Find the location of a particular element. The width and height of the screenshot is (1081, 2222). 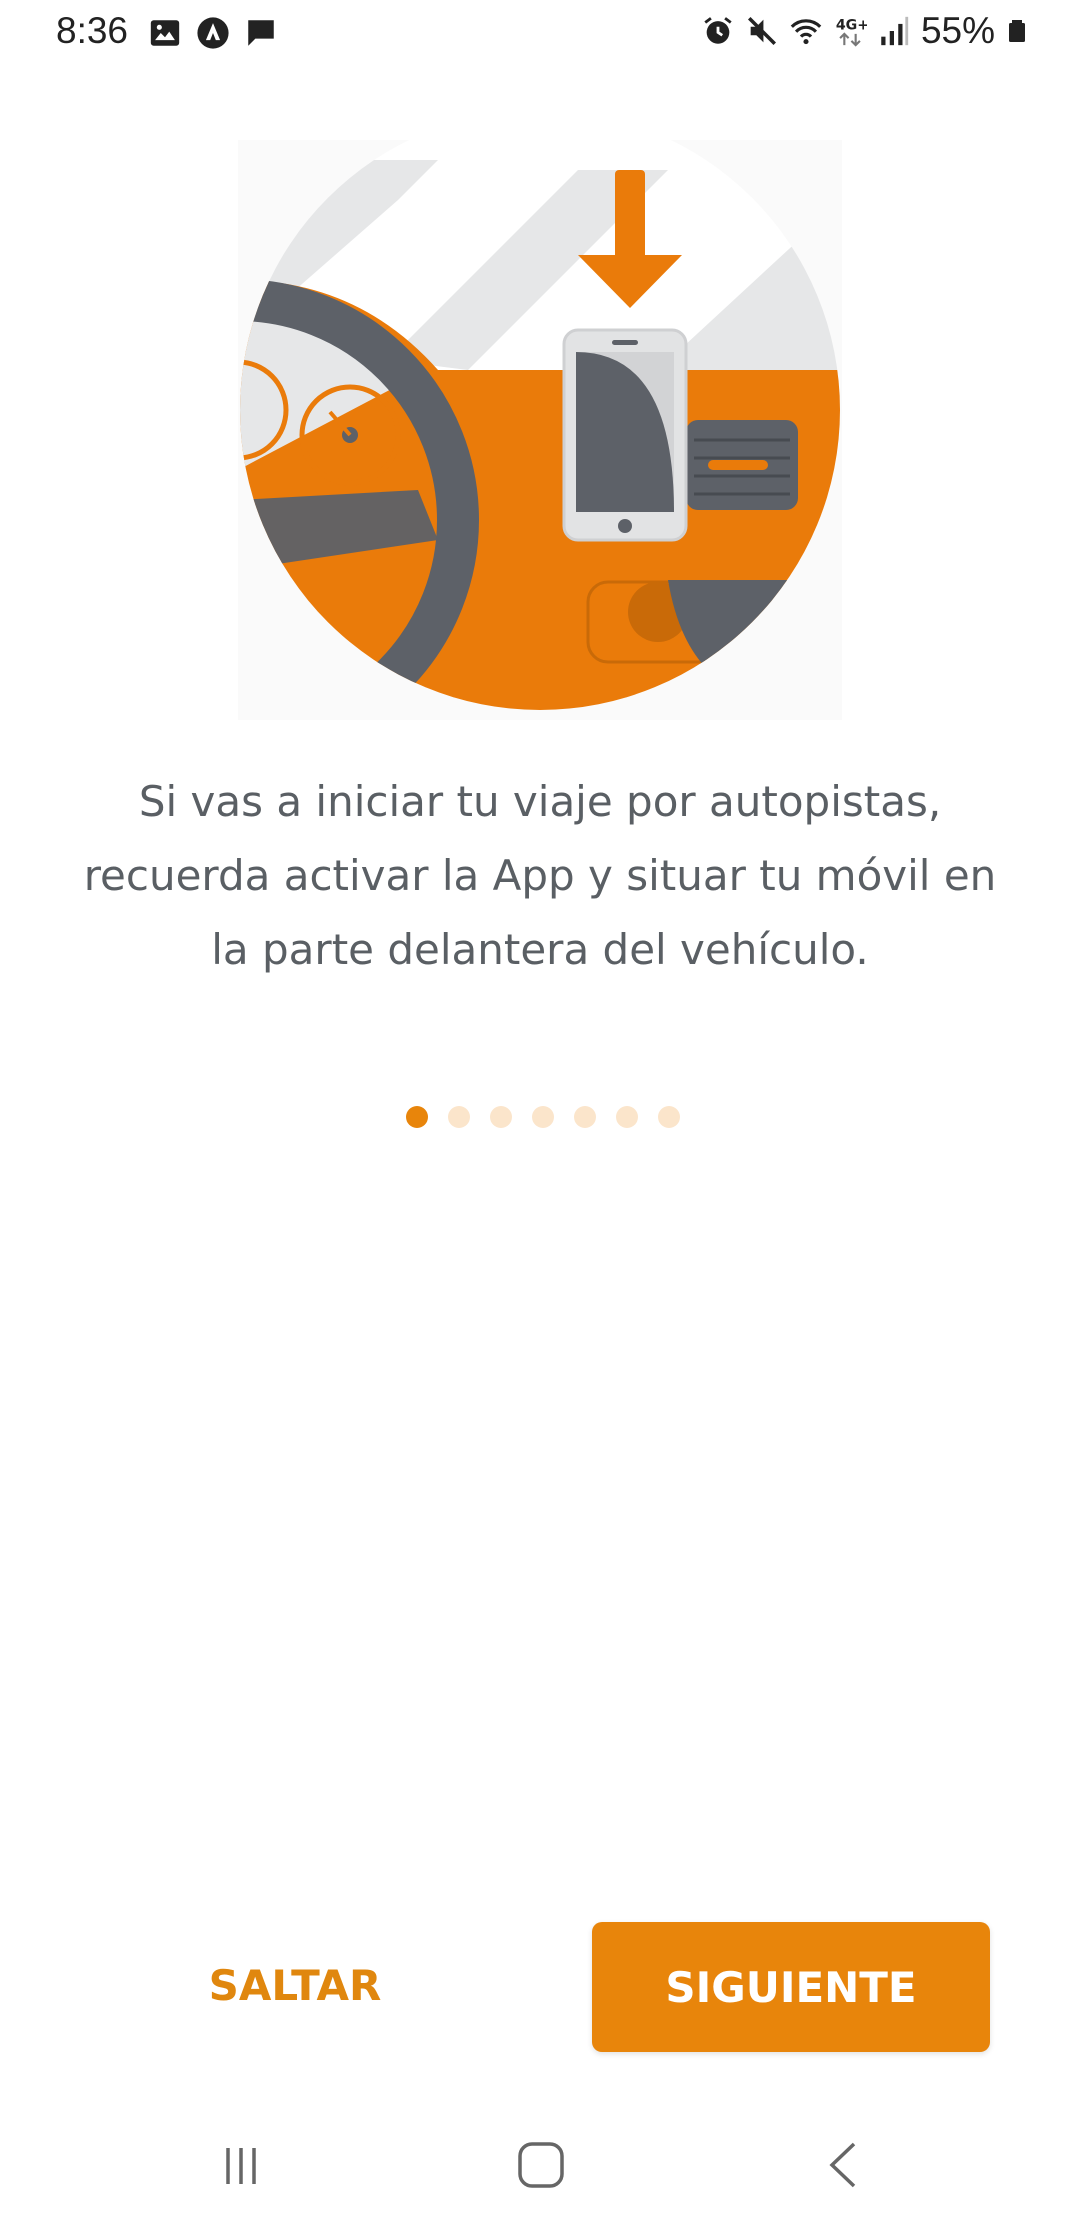

arrow-circle-icon is located at coordinates (213, 33).